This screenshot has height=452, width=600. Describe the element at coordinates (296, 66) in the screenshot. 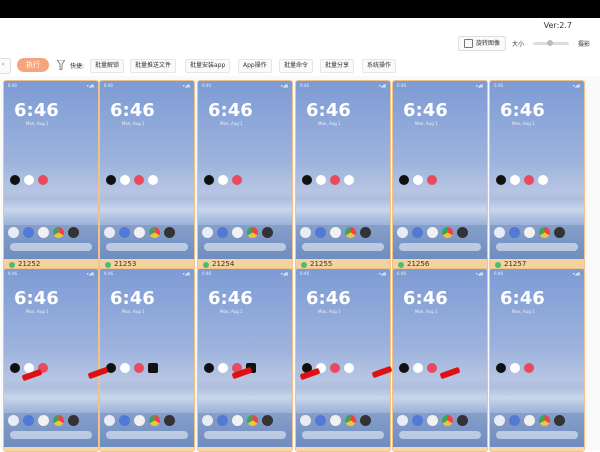

I see `batch-command-button: 批量命令` at that location.